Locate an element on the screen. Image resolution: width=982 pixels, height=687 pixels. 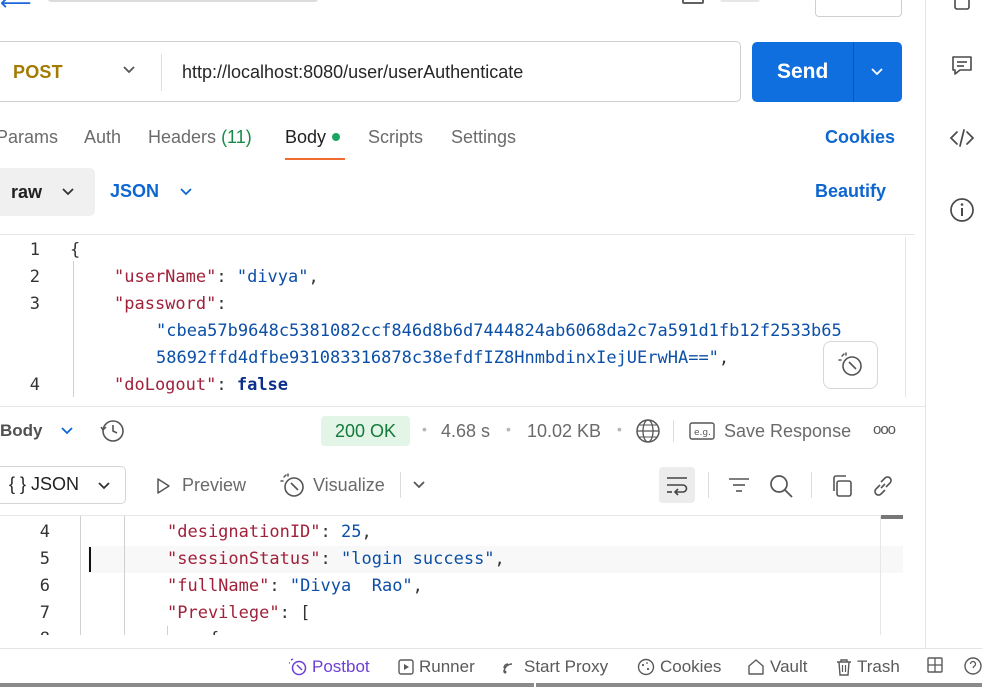
documentation-icon is located at coordinates (962, 8).